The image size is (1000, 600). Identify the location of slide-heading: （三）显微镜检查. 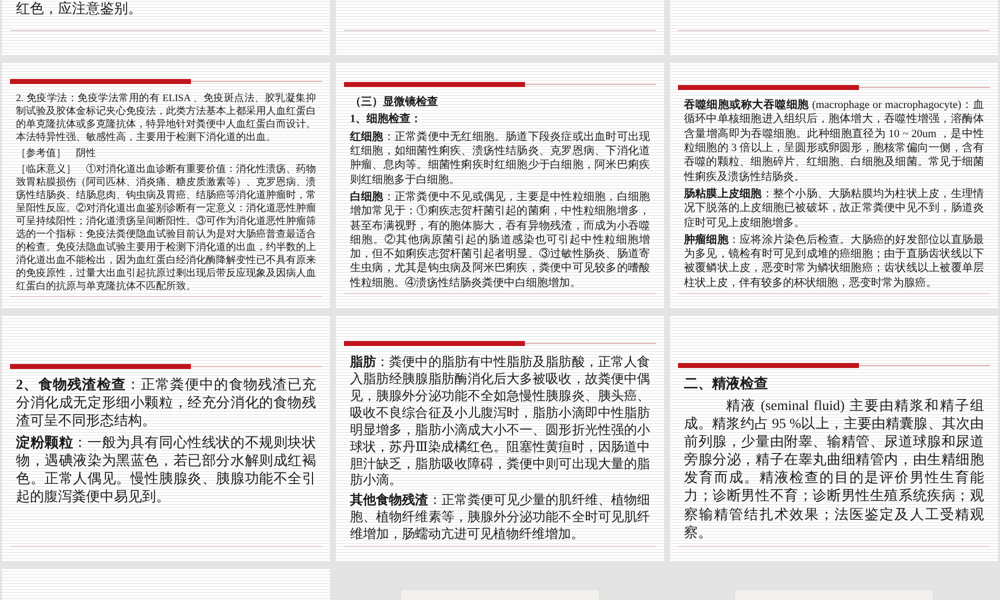
(394, 102).